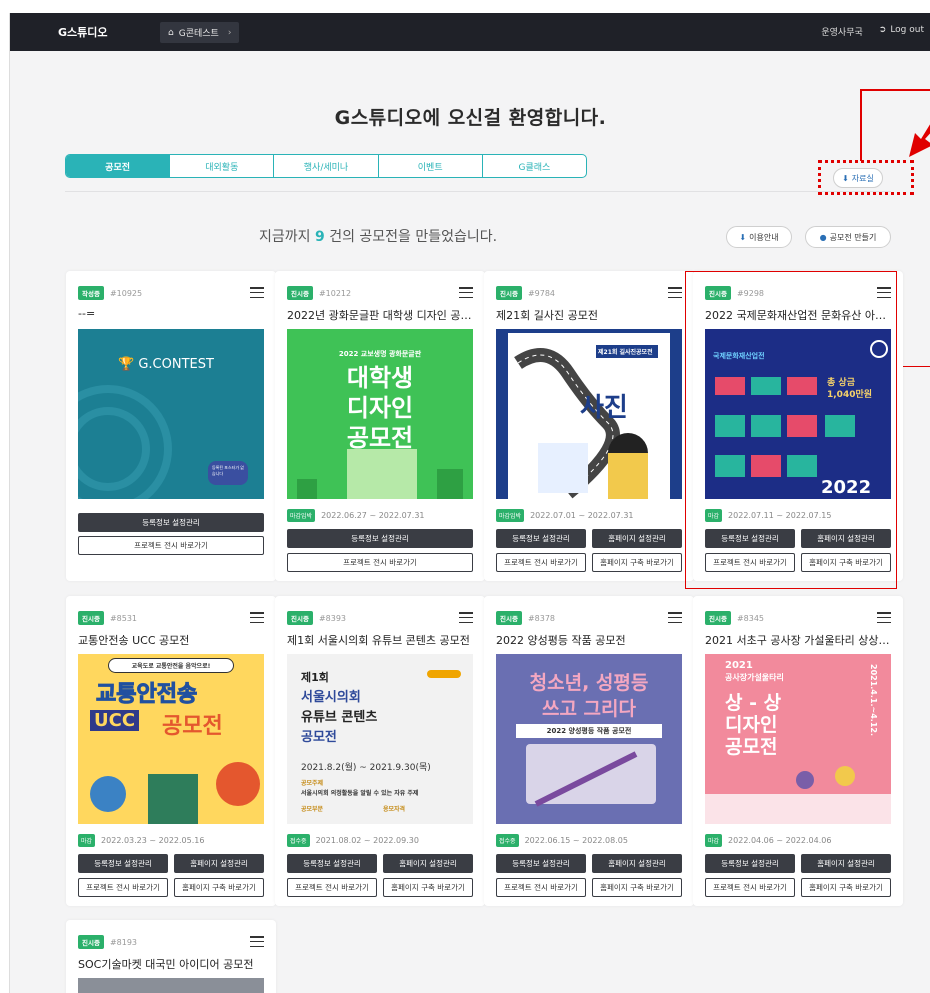 This screenshot has height=993, width=930. What do you see at coordinates (589, 739) in the screenshot?
I see `contest-poster: 청소년, 성평등 쓰고 그리다 2022 양성평등 작품 공모전` at bounding box center [589, 739].